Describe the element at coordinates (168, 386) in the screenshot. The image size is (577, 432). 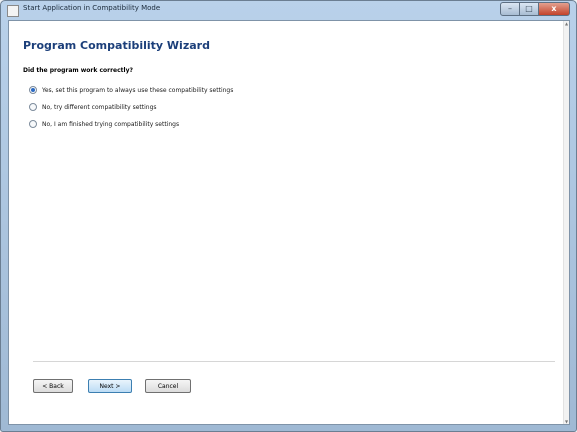
I see `cancel-button: Cancel` at that location.